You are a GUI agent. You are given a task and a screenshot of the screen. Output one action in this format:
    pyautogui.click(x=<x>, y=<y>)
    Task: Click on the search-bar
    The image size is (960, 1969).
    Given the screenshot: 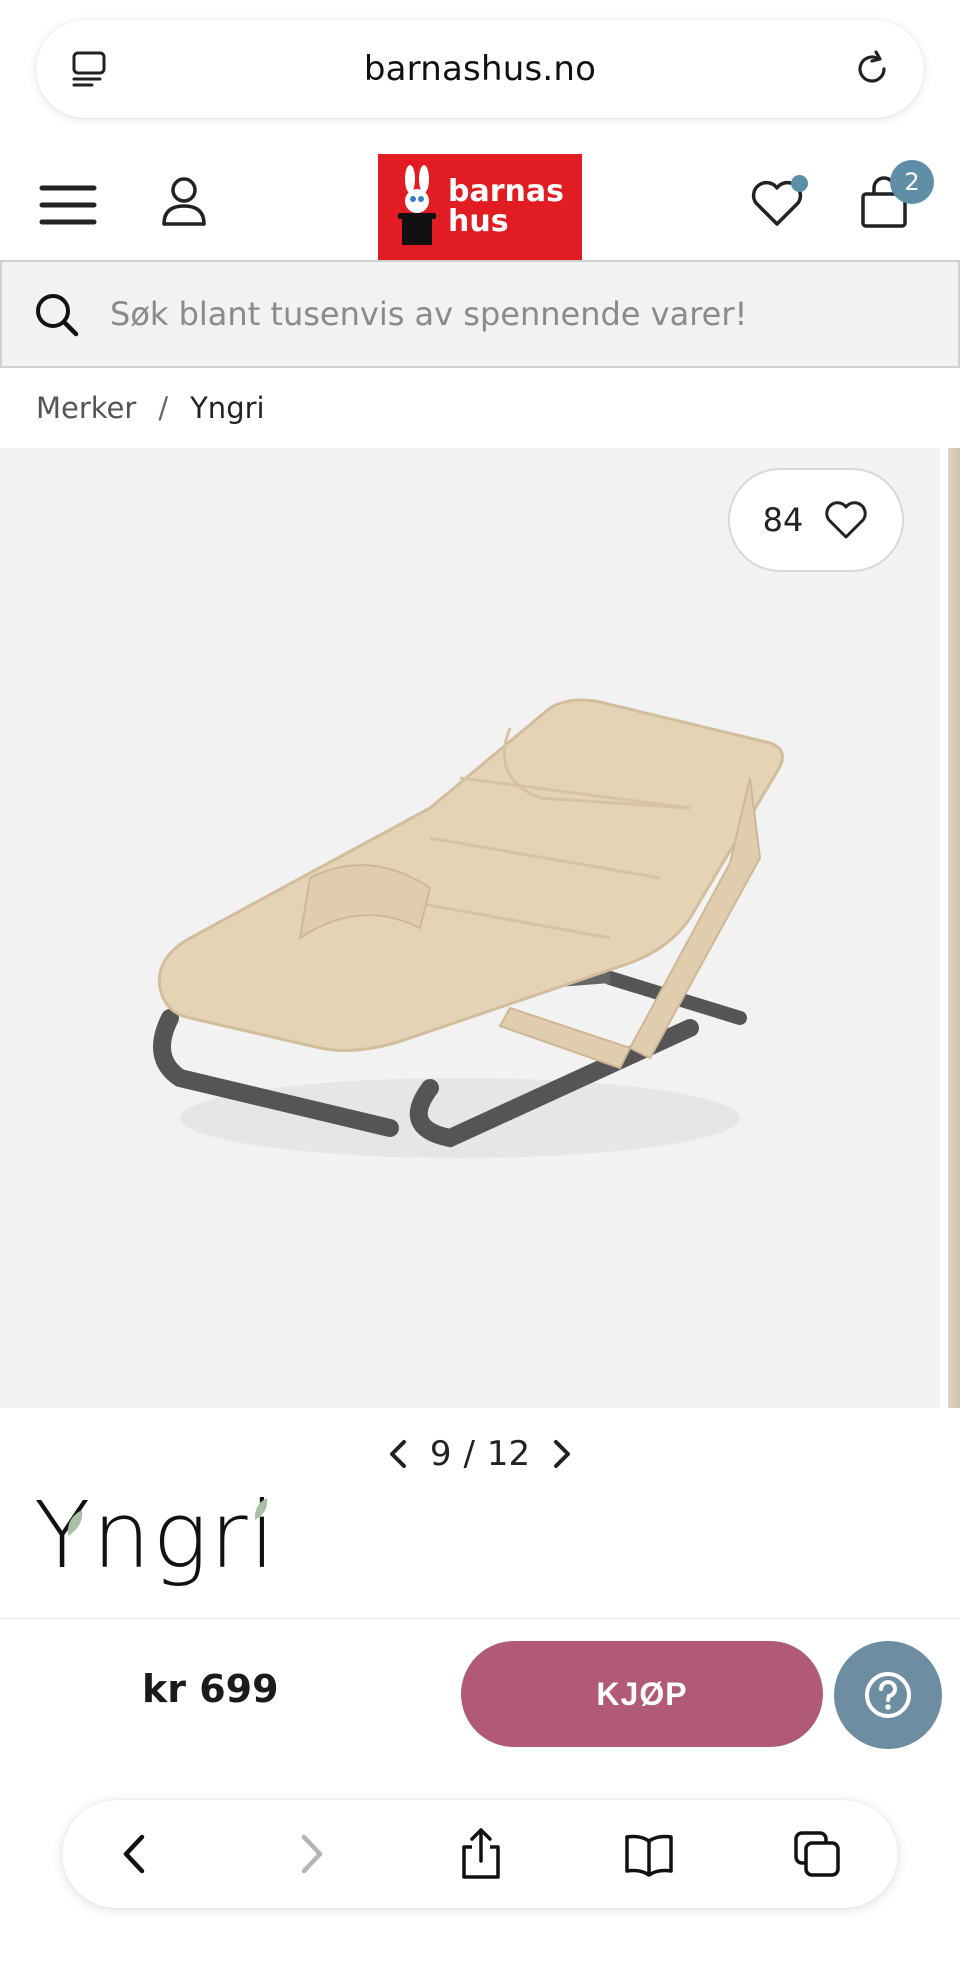 What is the action you would take?
    pyautogui.click(x=480, y=314)
    